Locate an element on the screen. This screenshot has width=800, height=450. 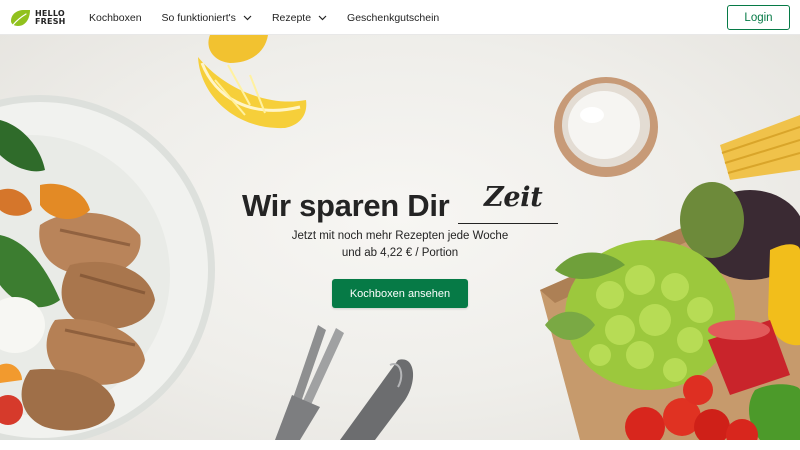
lemon-illustration is located at coordinates (252, 82).